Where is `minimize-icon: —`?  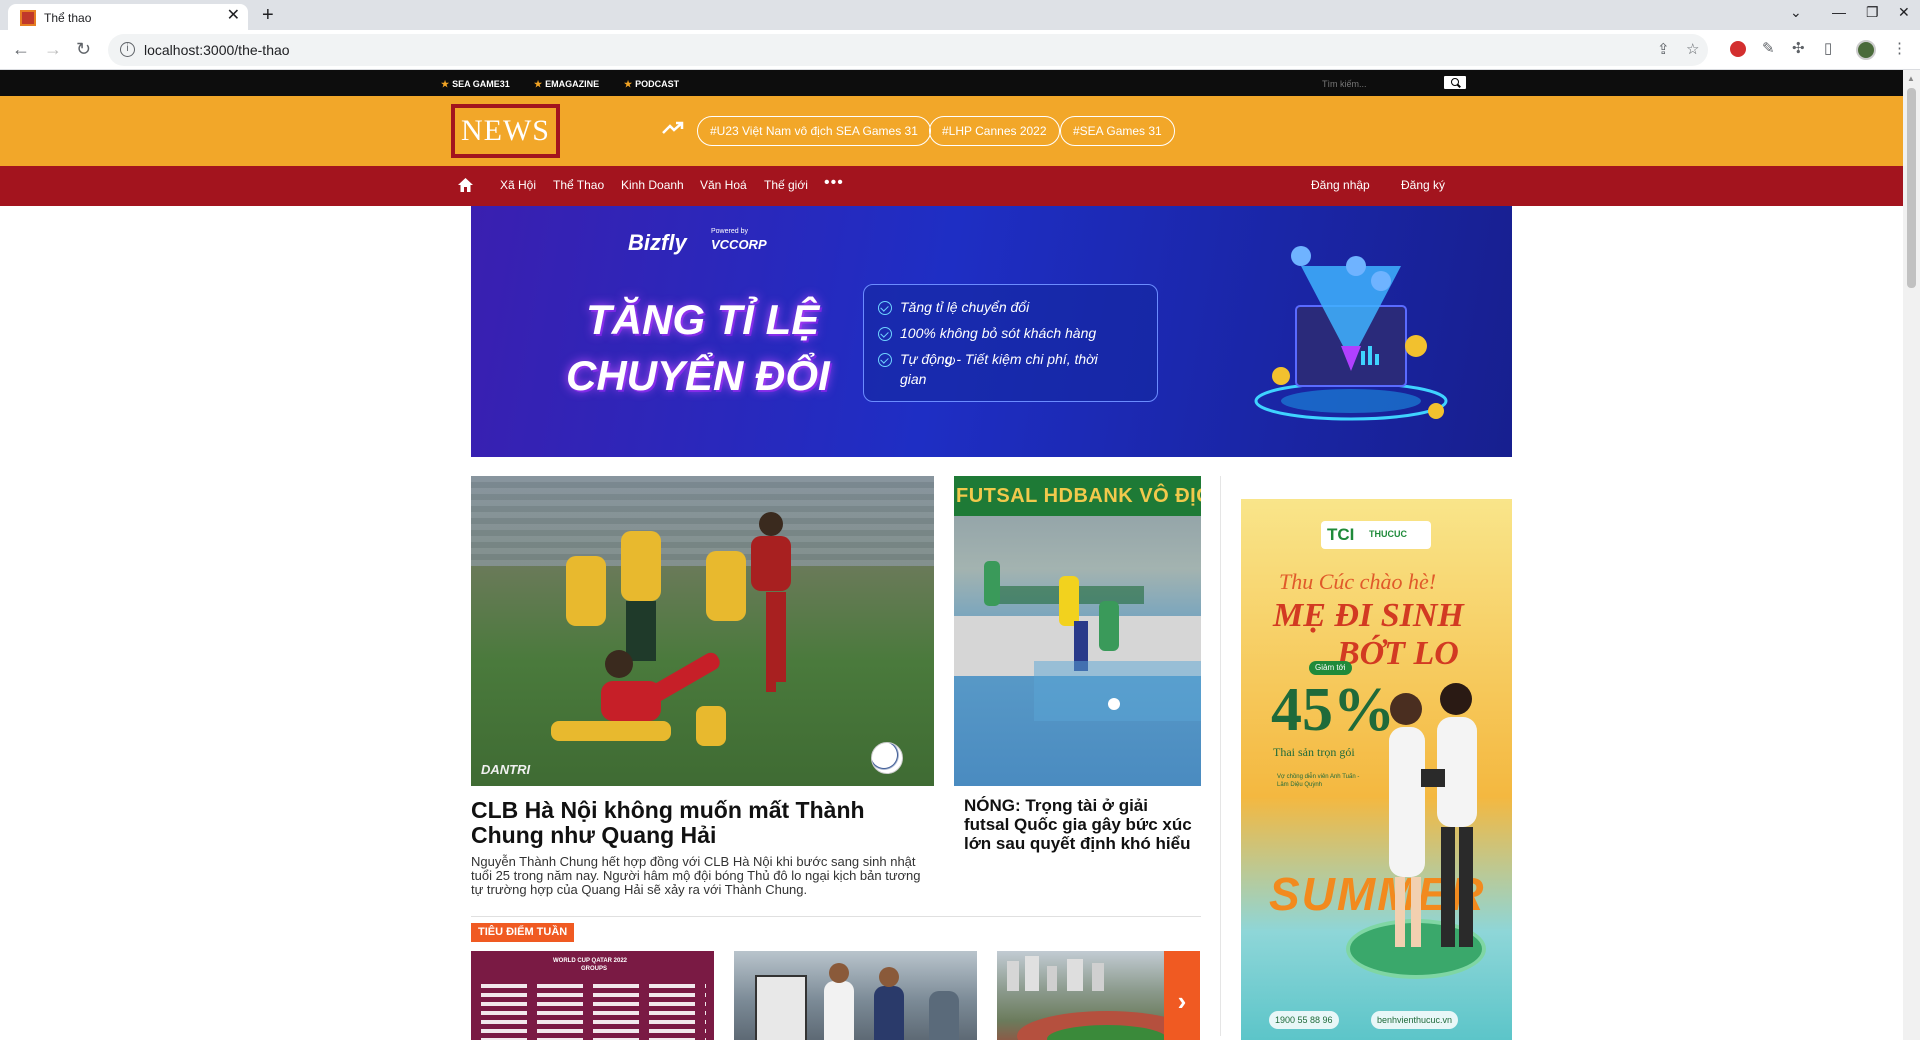 minimize-icon: — is located at coordinates (1839, 12).